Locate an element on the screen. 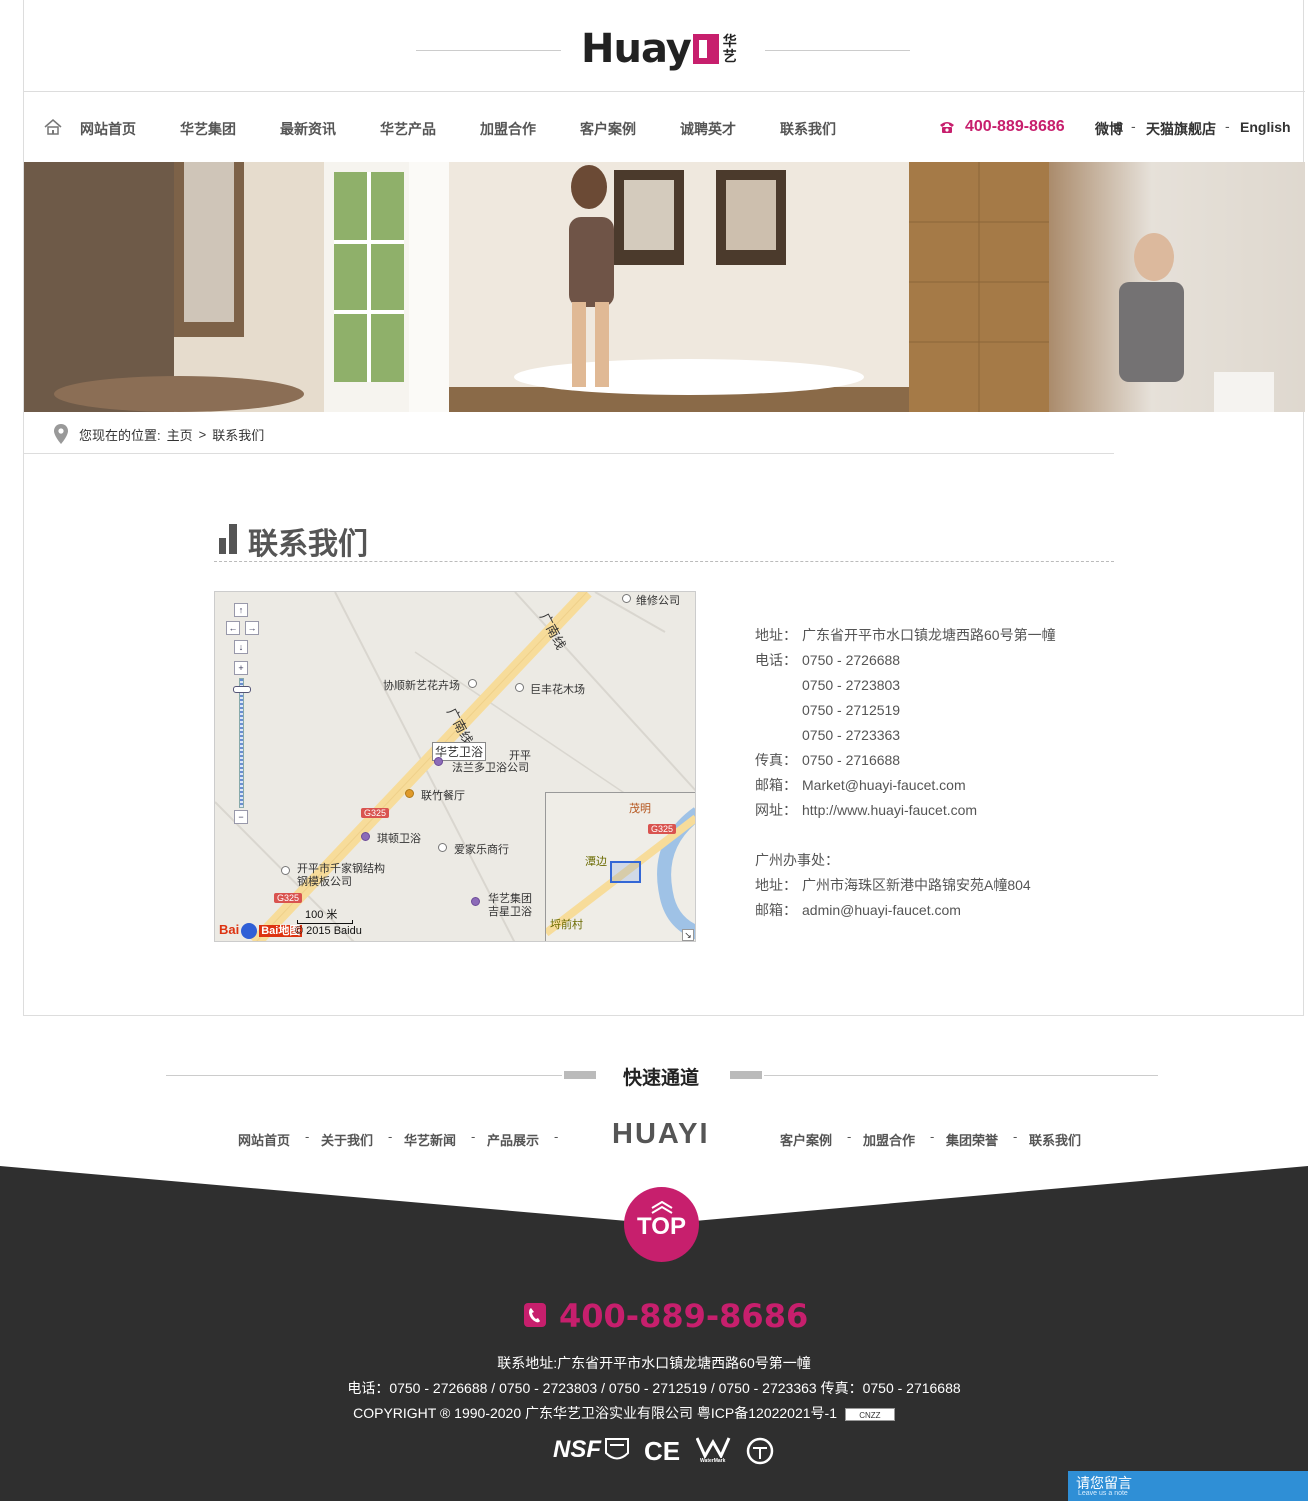 Image resolution: width=1308 pixels, height=1501 pixels. title-bar-icon is located at coordinates (222, 546).